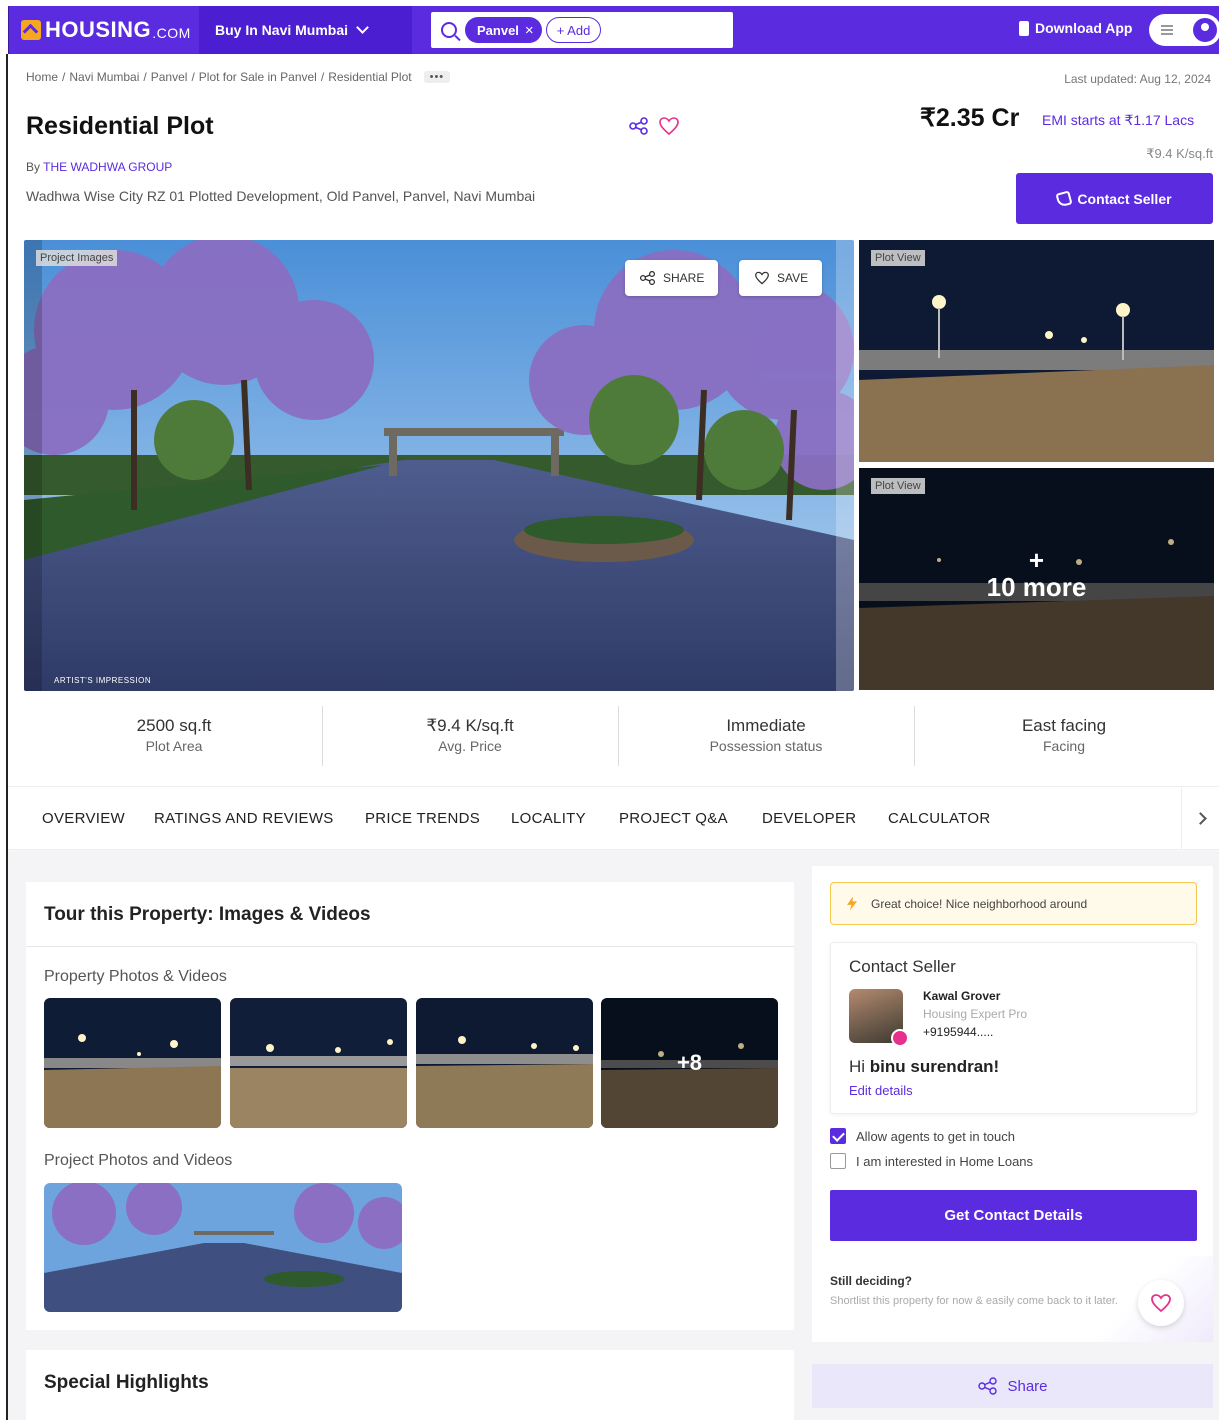  I want to click on shortlist-button, so click(1161, 1303).